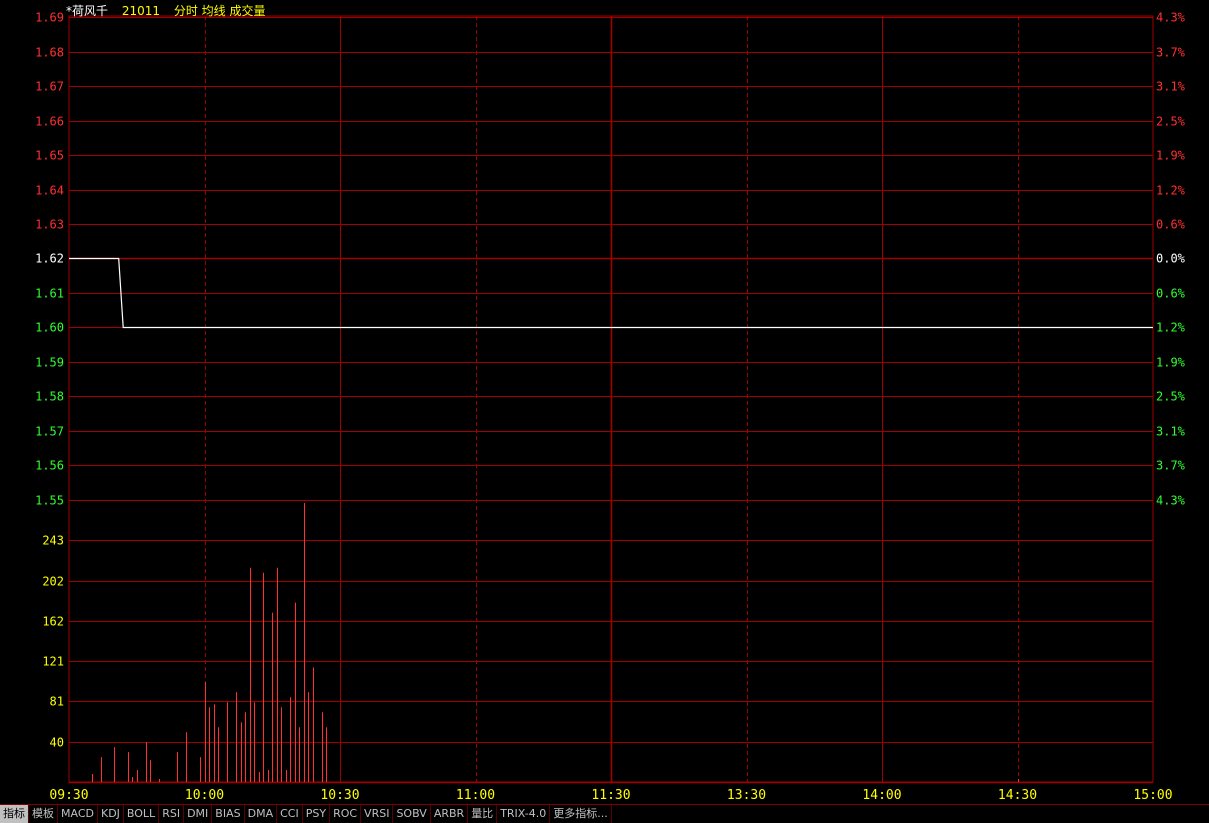  Describe the element at coordinates (219, 11) in the screenshot. I see `indicator-labels: 分时 均线 成交量` at that location.